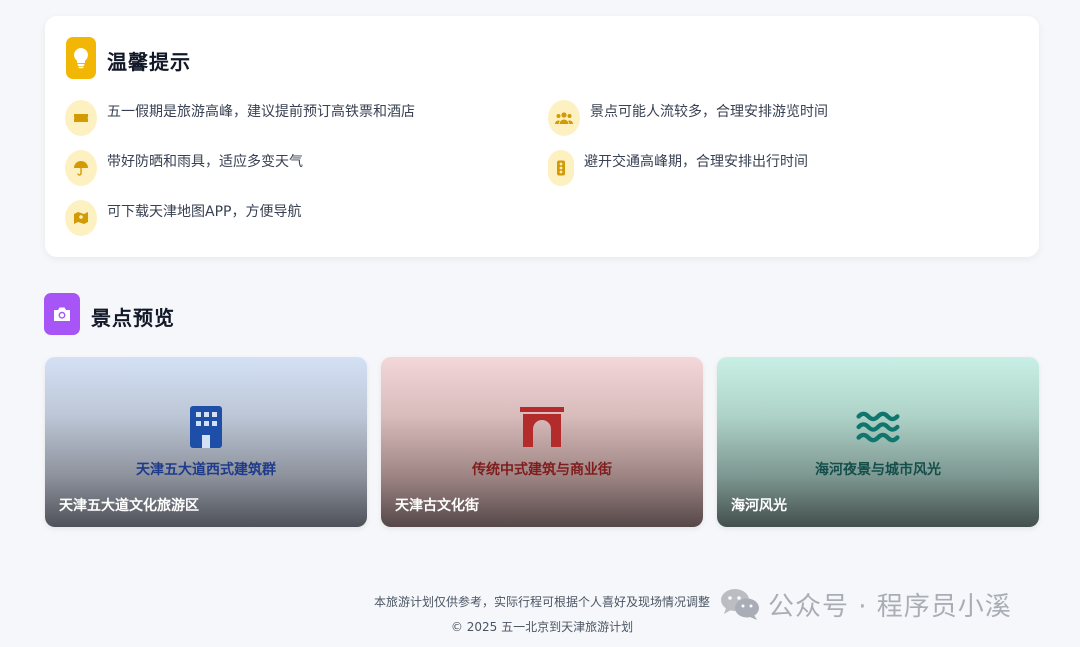 Image resolution: width=1080 pixels, height=647 pixels. What do you see at coordinates (709, 112) in the screenshot?
I see `tip-text: 景点可能人流较多，合理安排游览时间` at bounding box center [709, 112].